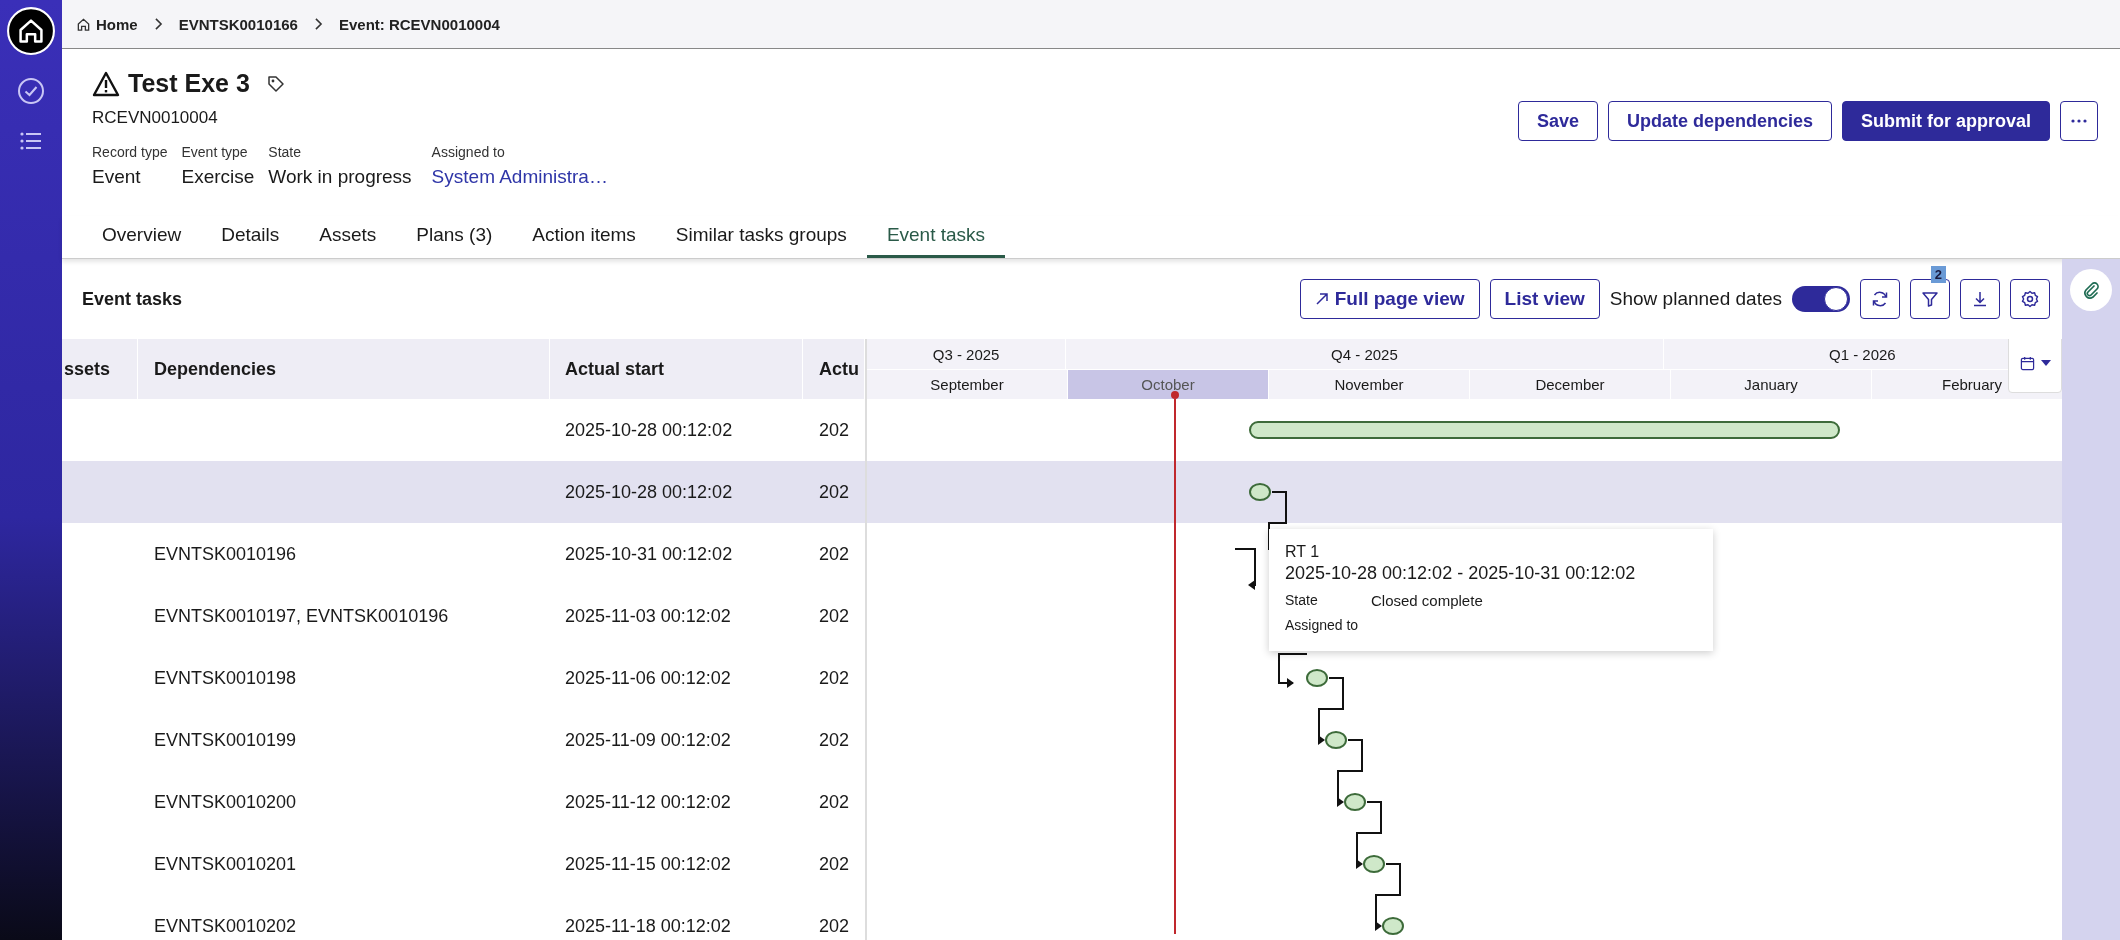 This screenshot has width=2120, height=940. I want to click on action-button: Submit for approval, so click(1946, 121).